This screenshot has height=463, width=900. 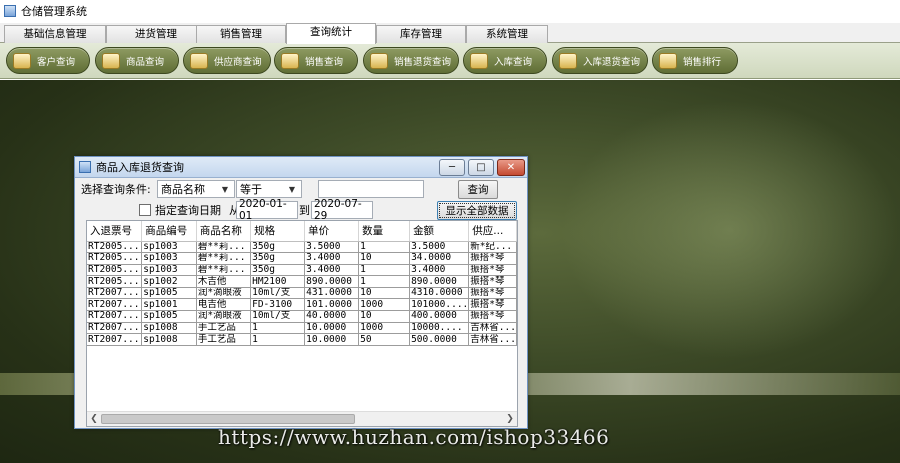 What do you see at coordinates (505, 60) in the screenshot?
I see `stock-in-query-button: 入库查询` at bounding box center [505, 60].